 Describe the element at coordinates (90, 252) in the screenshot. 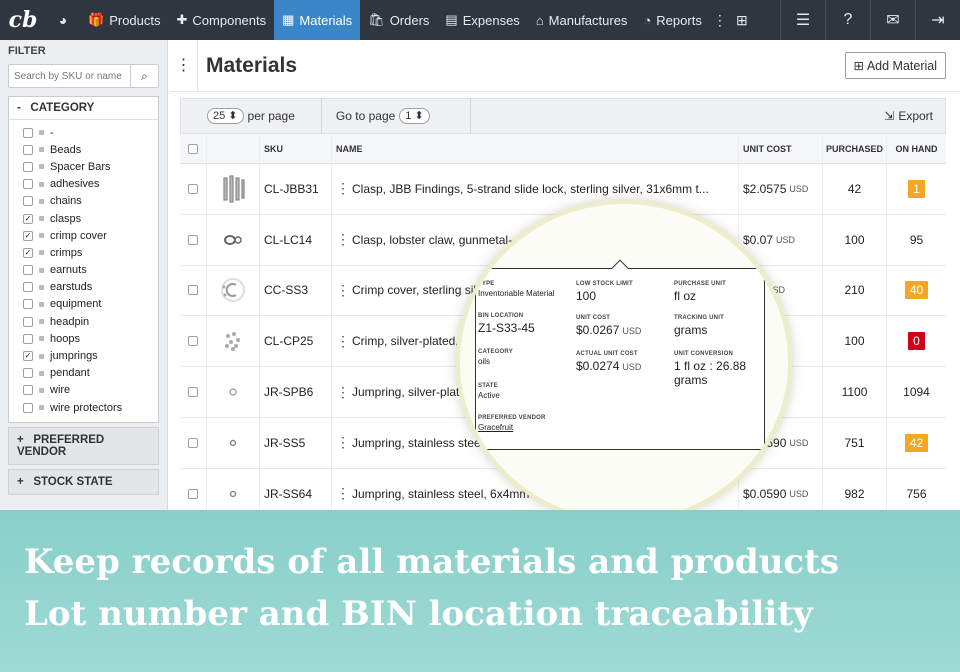

I see `category-item: ✓ crimps` at that location.